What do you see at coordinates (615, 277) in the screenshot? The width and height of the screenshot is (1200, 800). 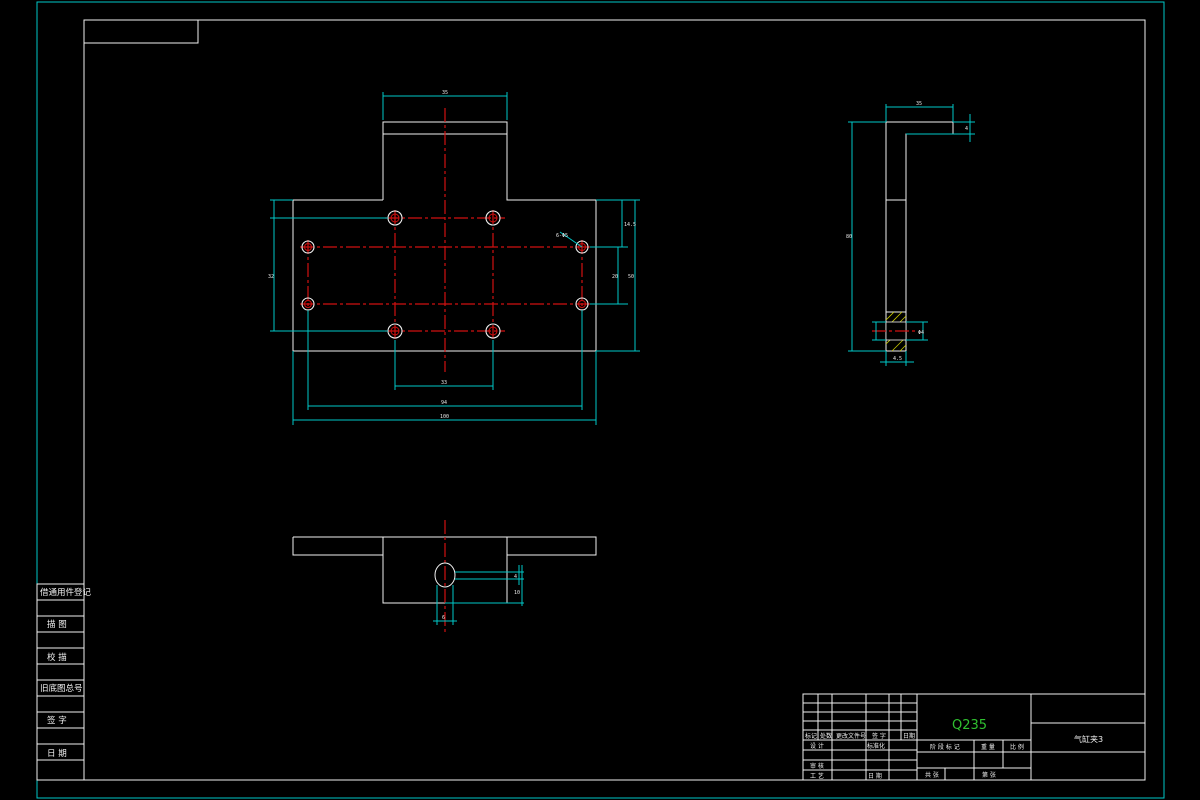 I see `dim-right-mid: 20` at bounding box center [615, 277].